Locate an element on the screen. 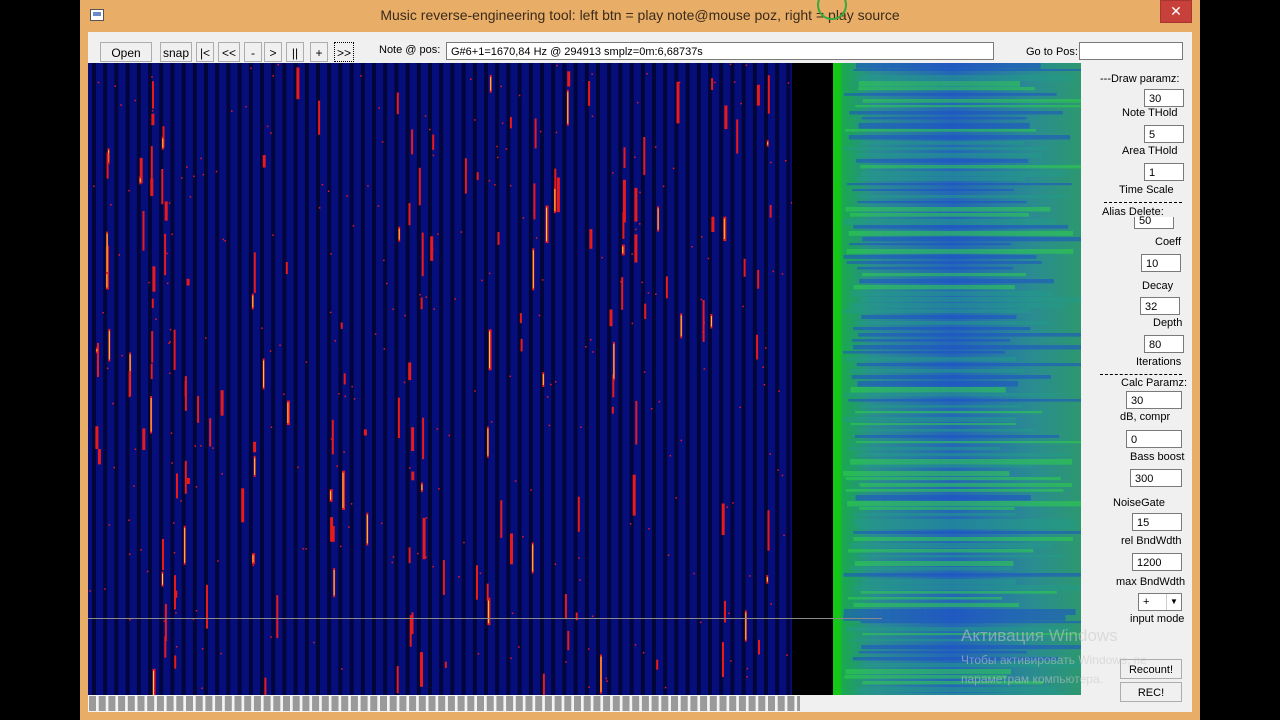 This screenshot has height=720, width=1280. decay-input: 10 is located at coordinates (1161, 263).